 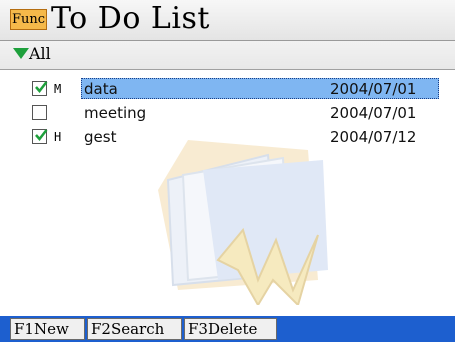 I want to click on title-bar: Func To Do List, so click(x=227, y=20).